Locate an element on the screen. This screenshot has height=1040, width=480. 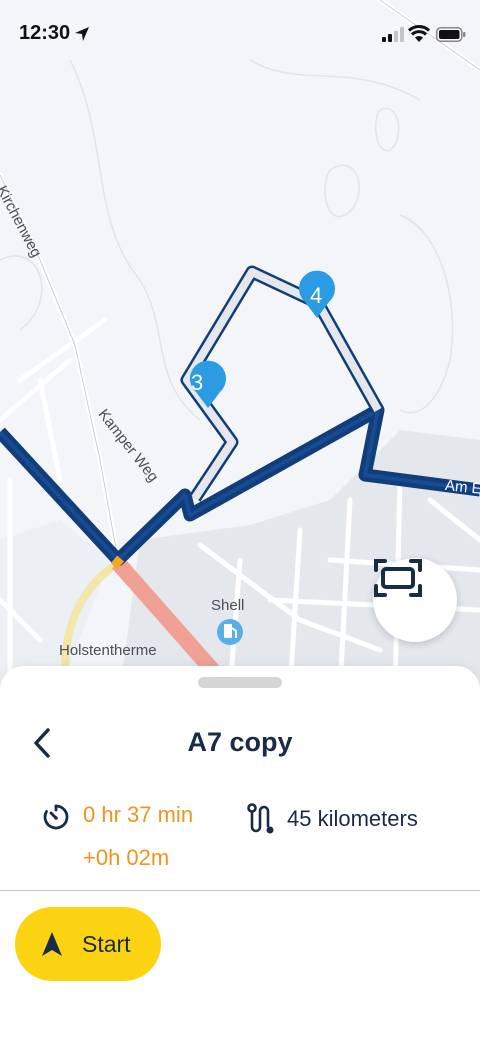
sheet-drag-handle is located at coordinates (240, 682).